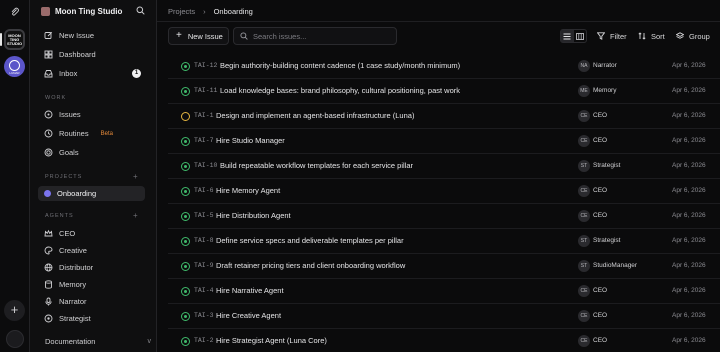 This screenshot has width=720, height=352. I want to click on section-title-projects: PROJECTS, so click(64, 177).